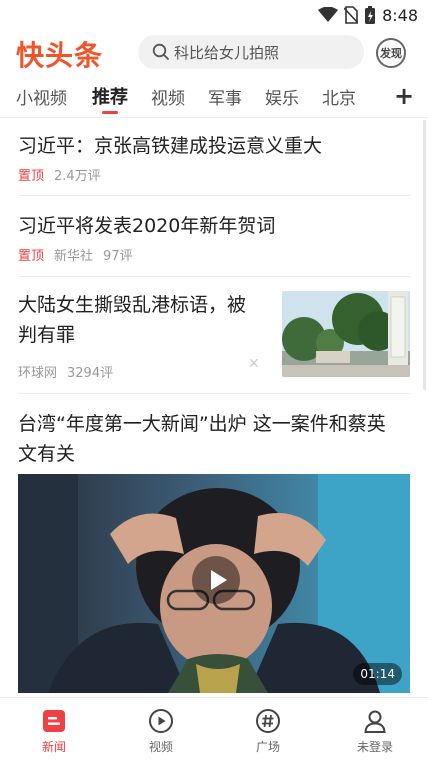  I want to click on bottom-nav: 新闻 视频 广场 未登录, so click(214, 729).